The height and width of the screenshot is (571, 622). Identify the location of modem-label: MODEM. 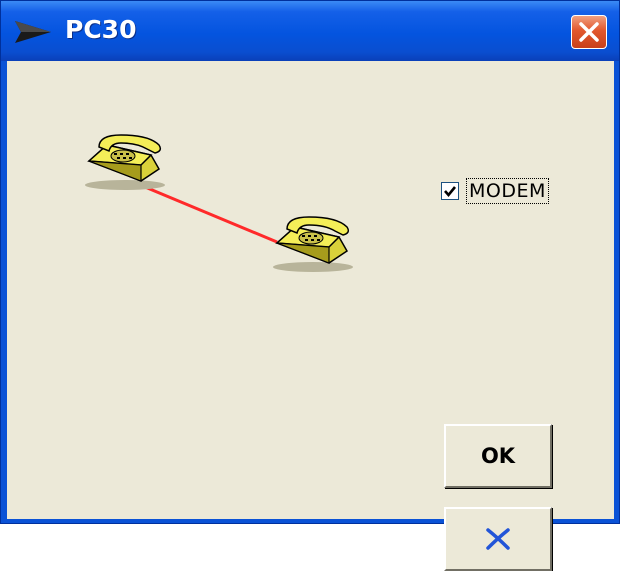
(507, 191).